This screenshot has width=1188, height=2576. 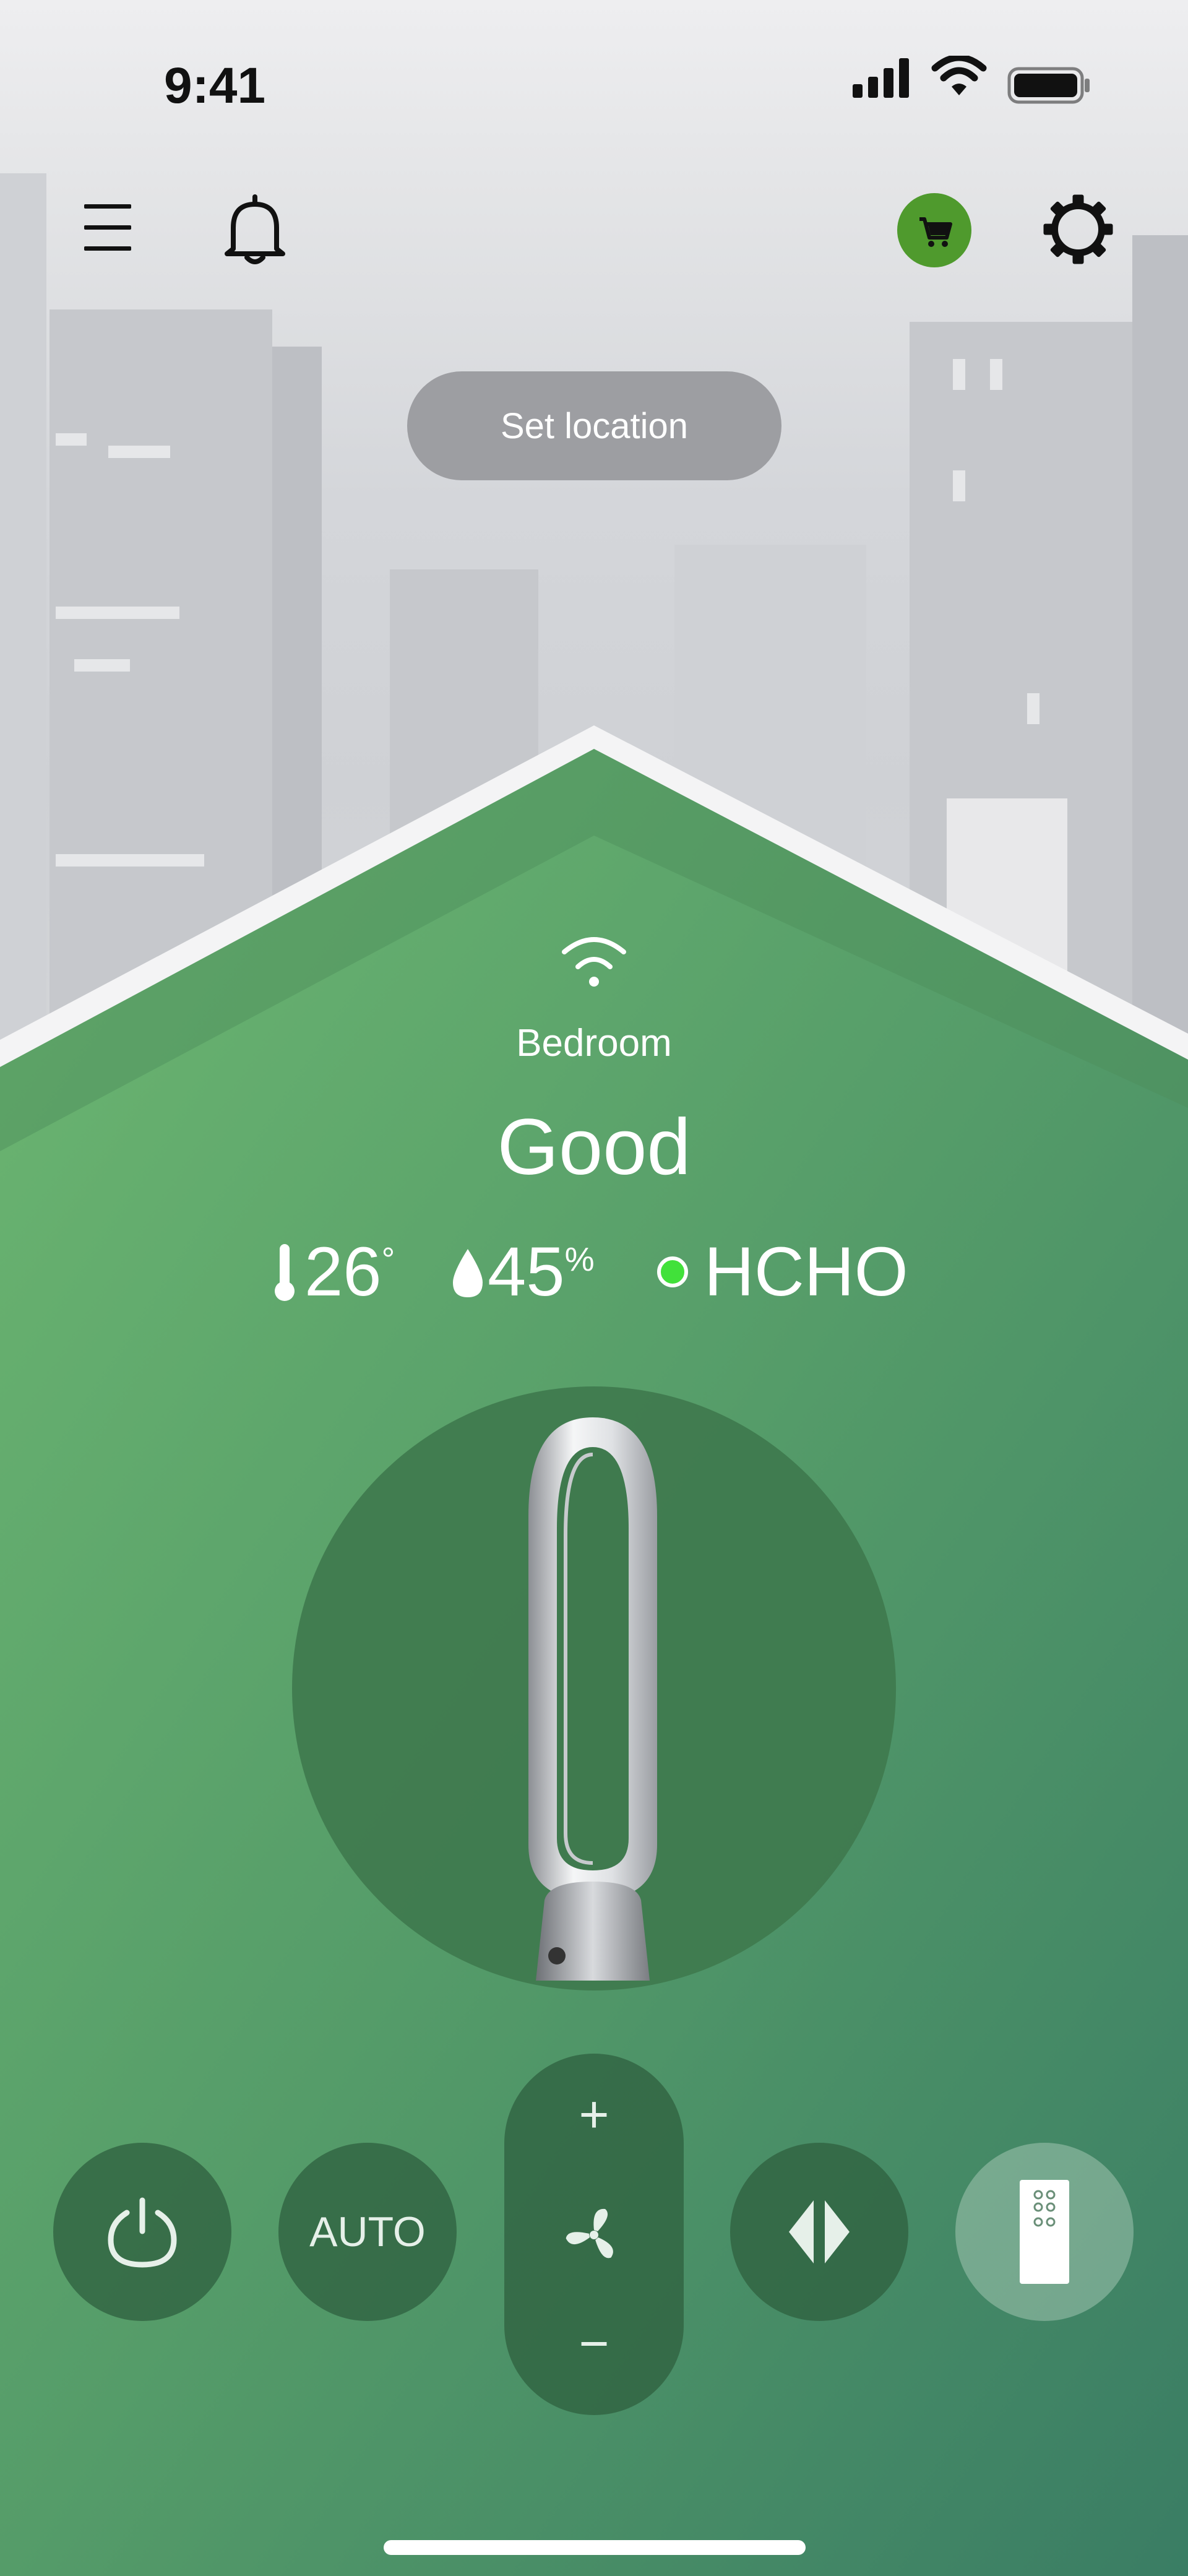 I want to click on notifications-button, so click(x=255, y=229).